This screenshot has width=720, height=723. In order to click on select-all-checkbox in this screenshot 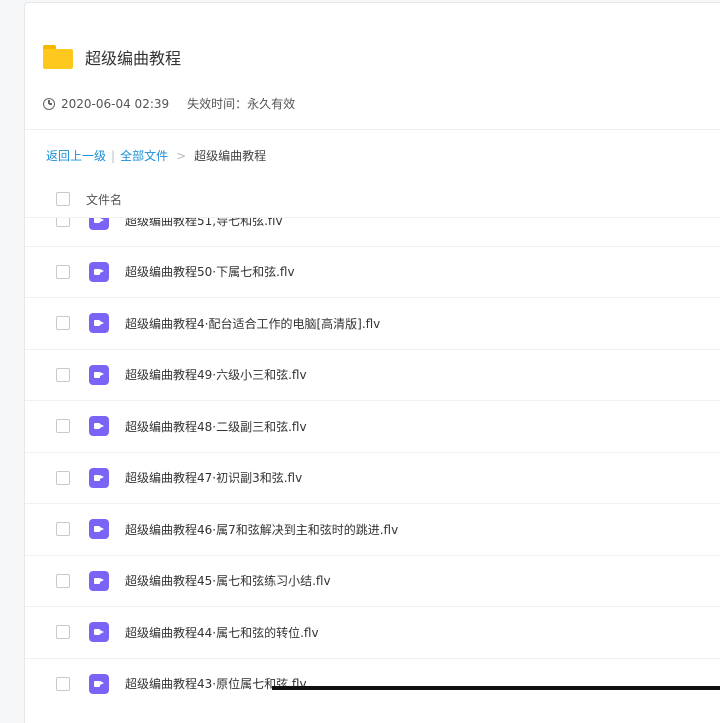, I will do `click(63, 199)`.